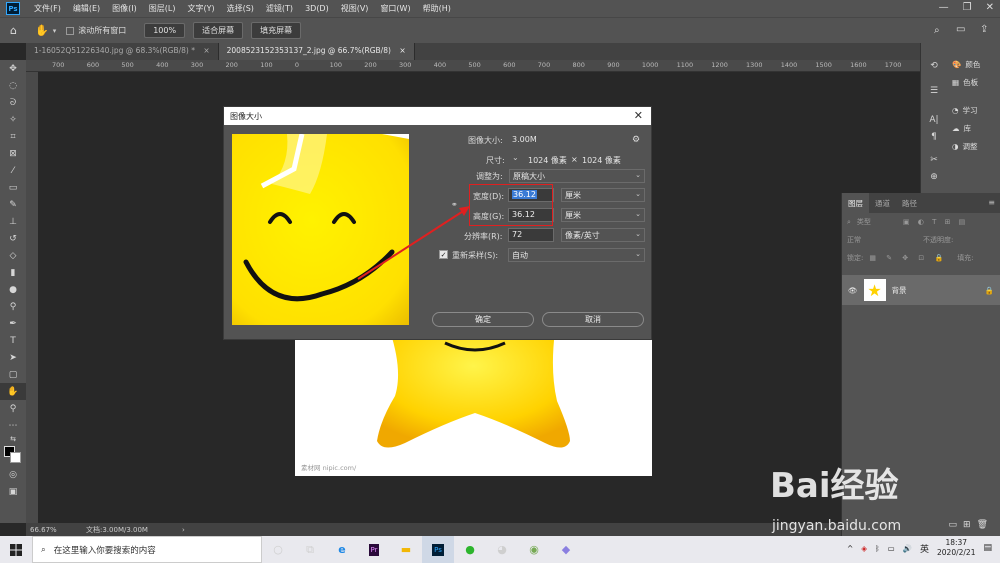  What do you see at coordinates (278, 549) in the screenshot?
I see `cortana-icon: ○` at bounding box center [278, 549].